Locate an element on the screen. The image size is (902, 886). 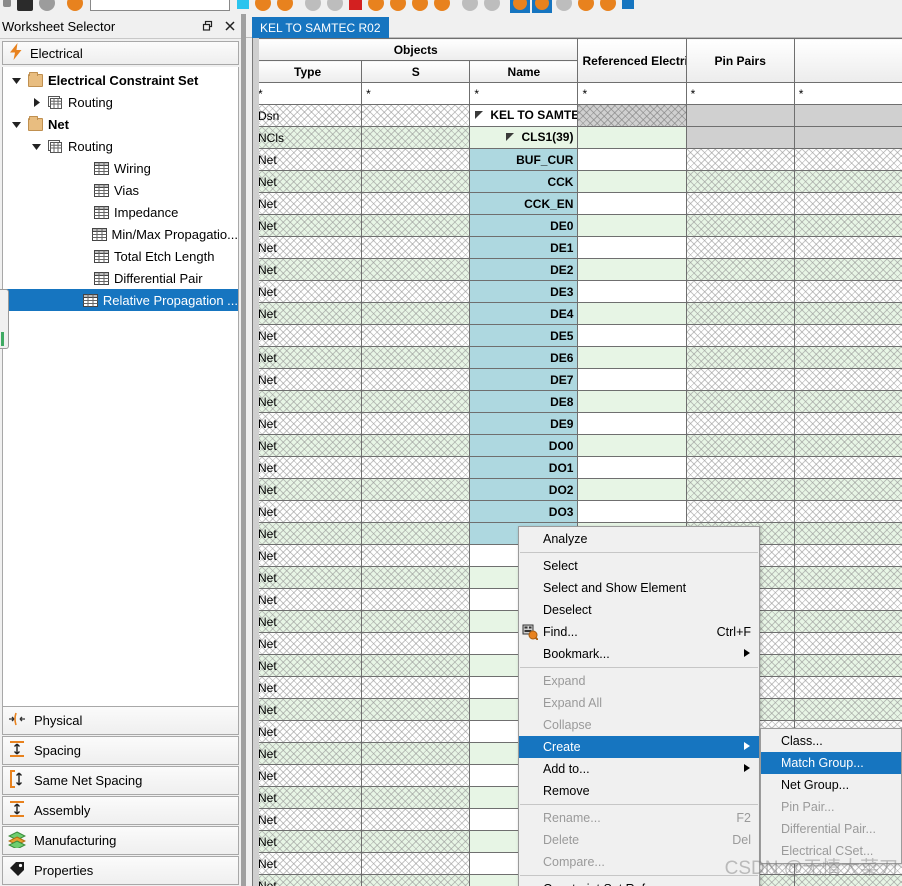
filter-s: * is located at coordinates (416, 93).